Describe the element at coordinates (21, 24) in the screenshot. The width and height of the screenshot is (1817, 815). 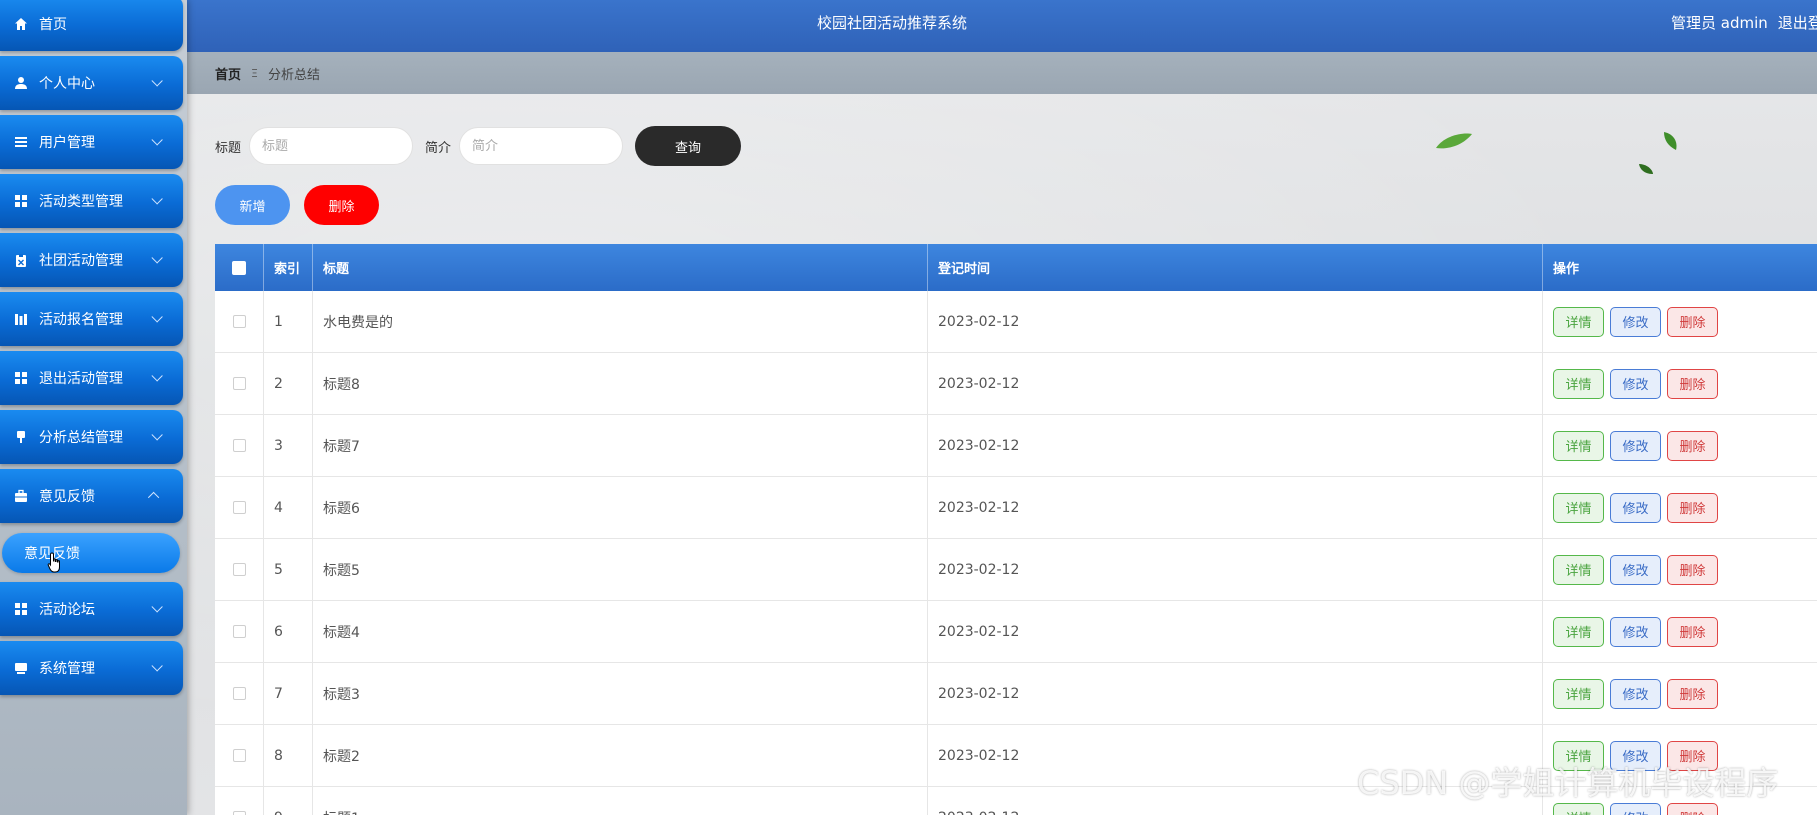
I see `home-icon` at that location.